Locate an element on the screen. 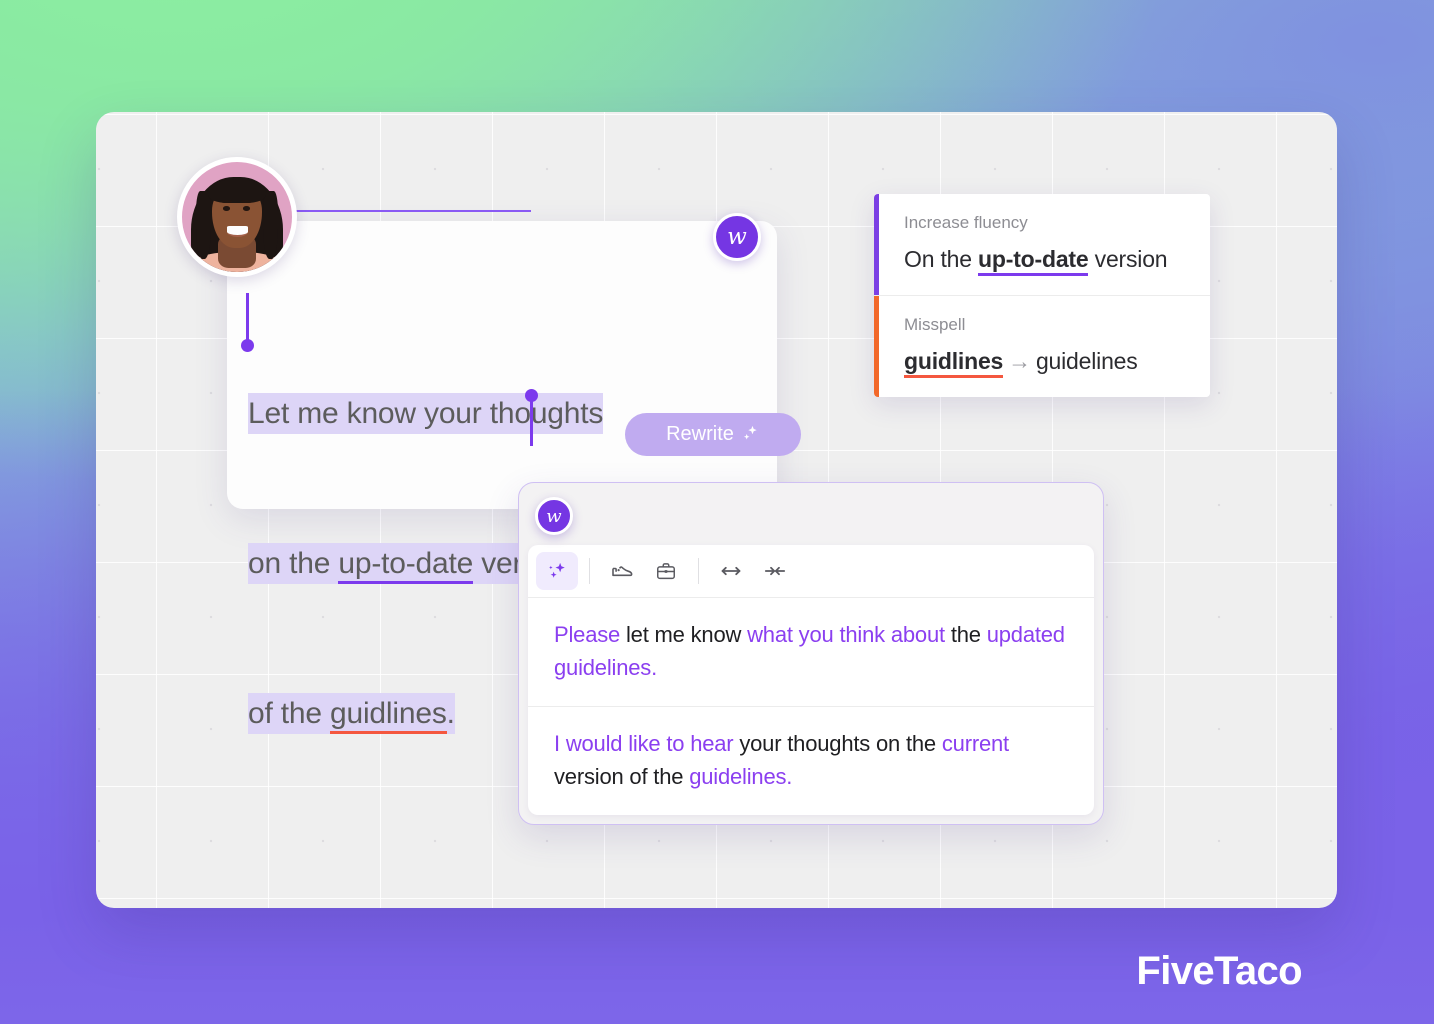  editor-line-3: of the guidlines. is located at coordinates (351, 713).